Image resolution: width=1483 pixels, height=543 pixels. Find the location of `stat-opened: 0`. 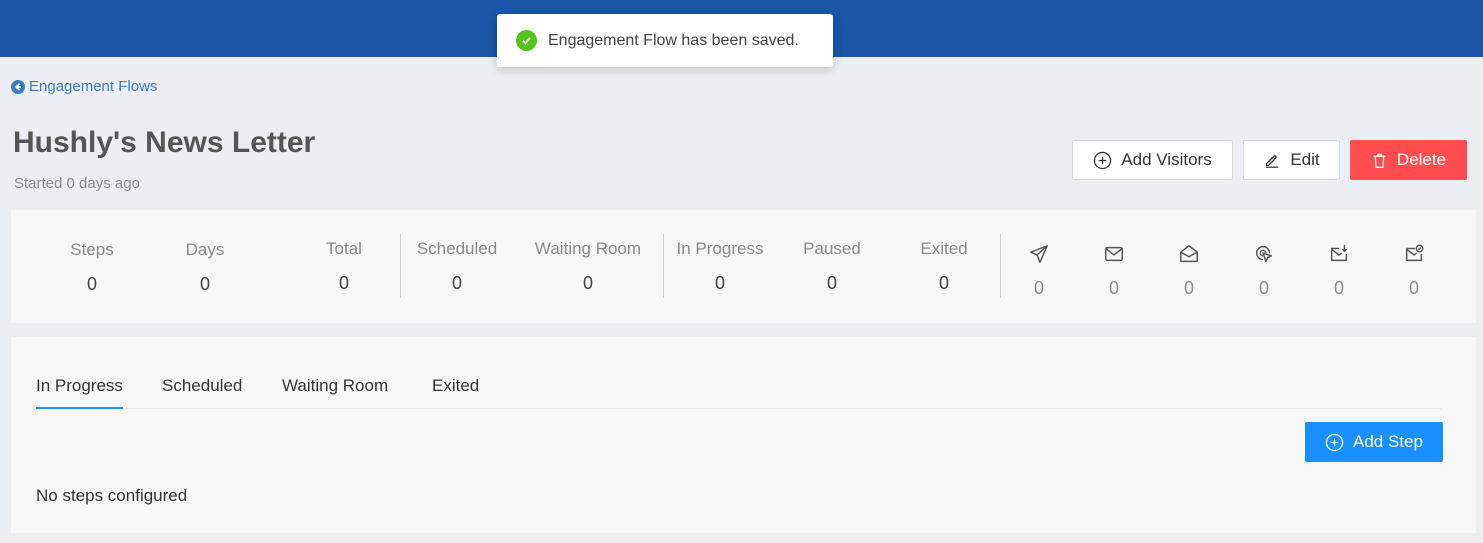

stat-opened: 0 is located at coordinates (1189, 271).